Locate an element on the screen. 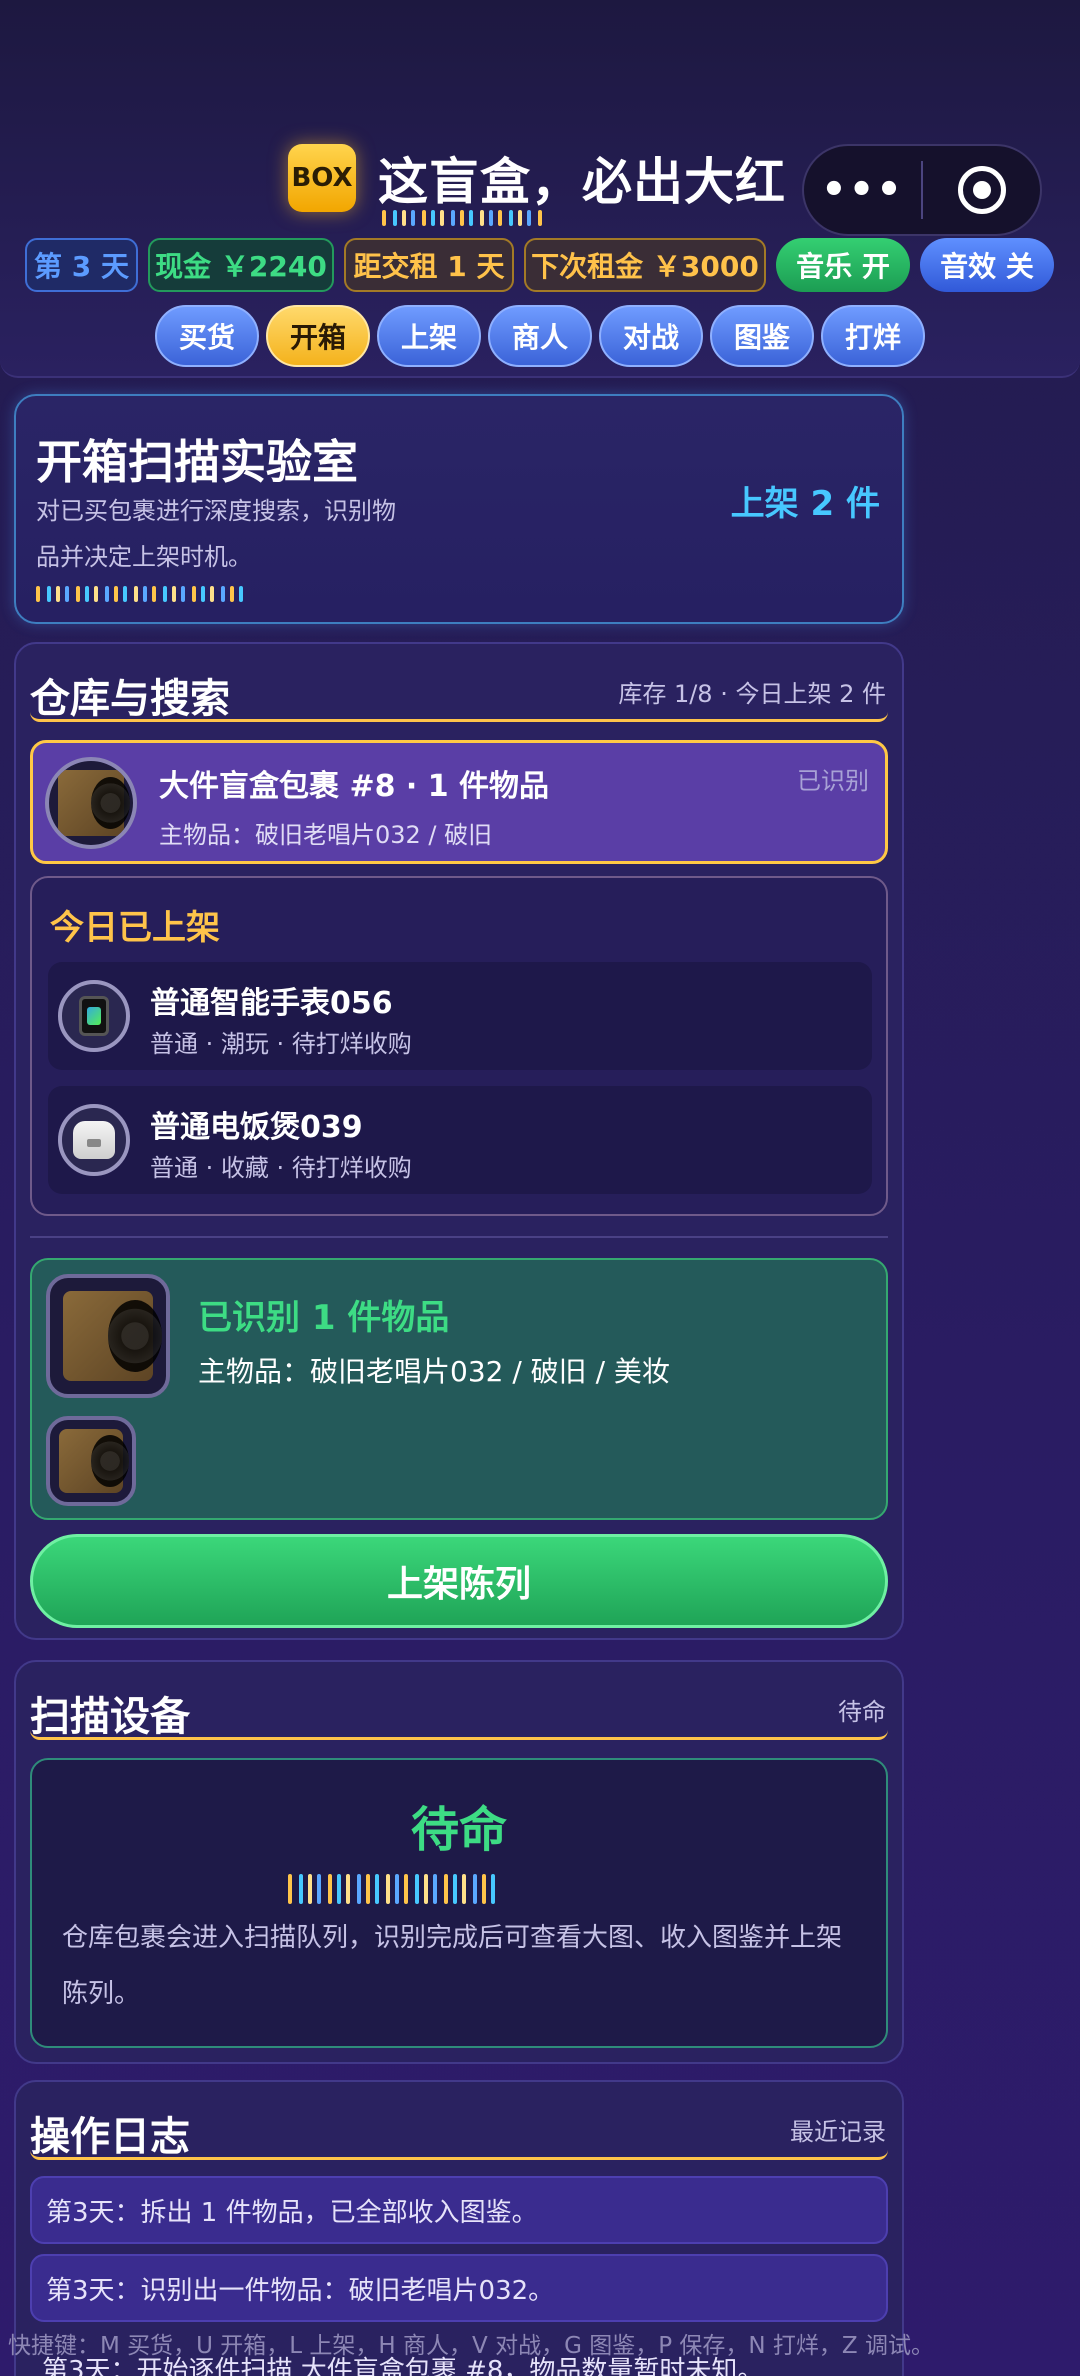 The height and width of the screenshot is (2376, 1080). mini-program-capsule: ••• is located at coordinates (922, 190).